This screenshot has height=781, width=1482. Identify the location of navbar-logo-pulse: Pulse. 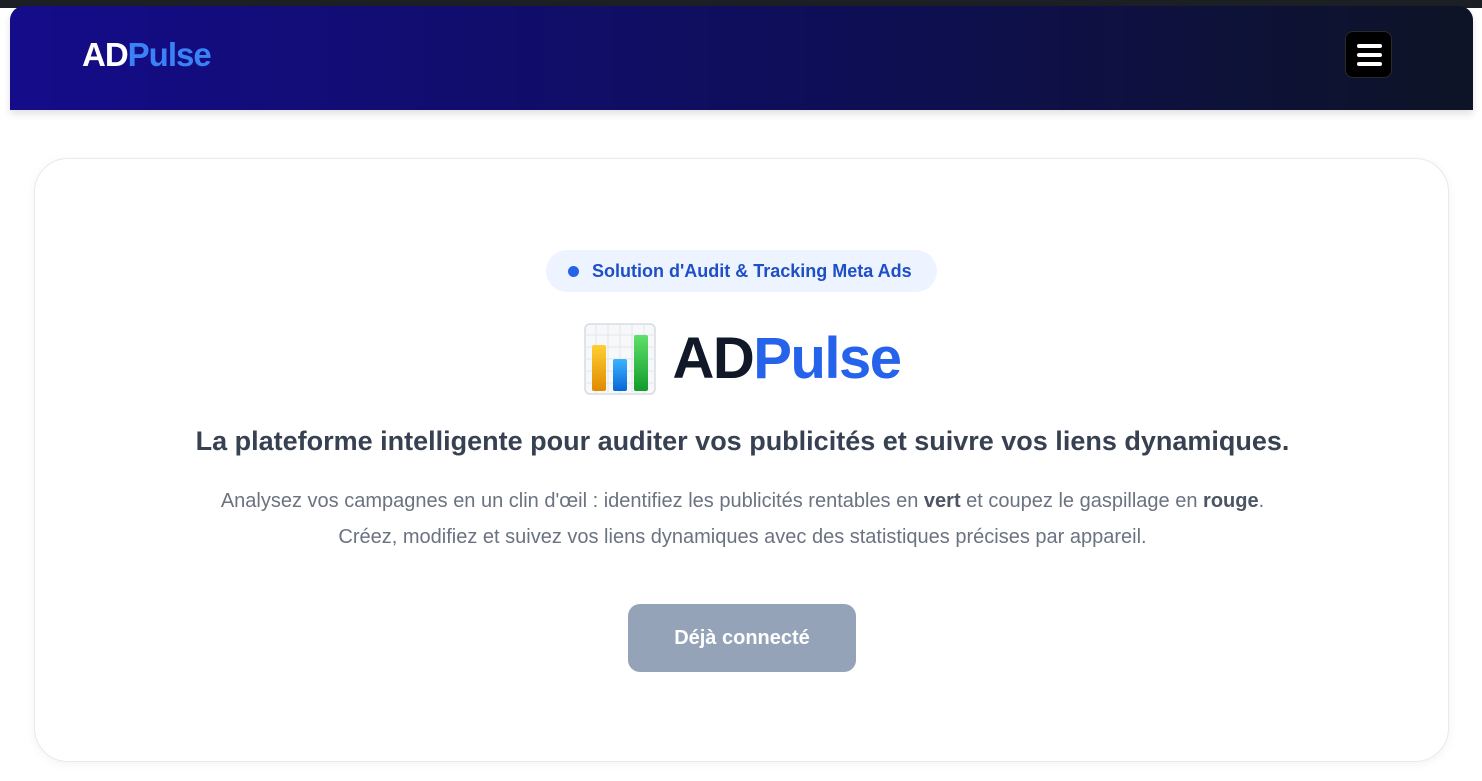
(169, 54).